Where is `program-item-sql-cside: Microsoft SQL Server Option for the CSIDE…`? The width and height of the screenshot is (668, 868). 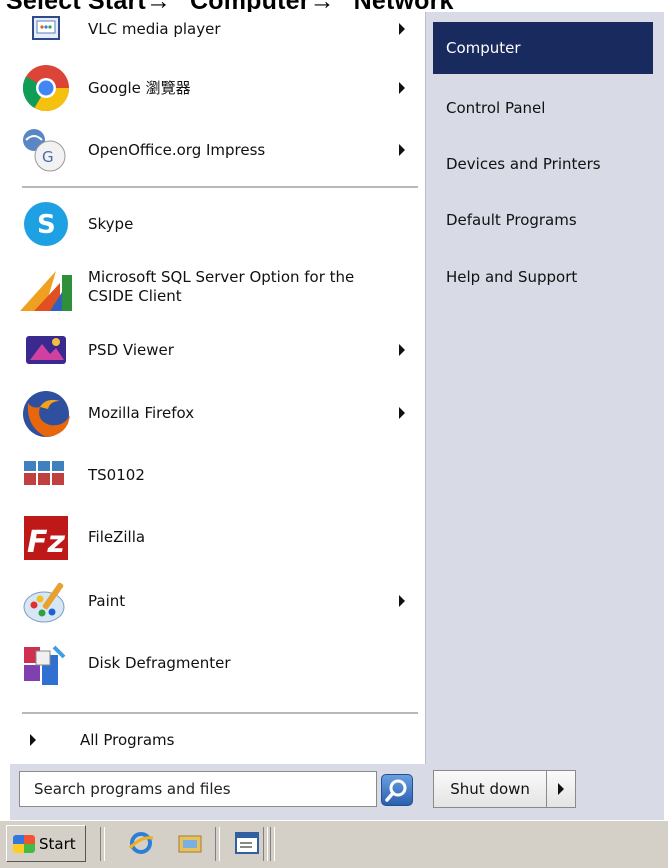
program-item-sql-cside: Microsoft SQL Server Option for the CSIDE… is located at coordinates (212, 287).